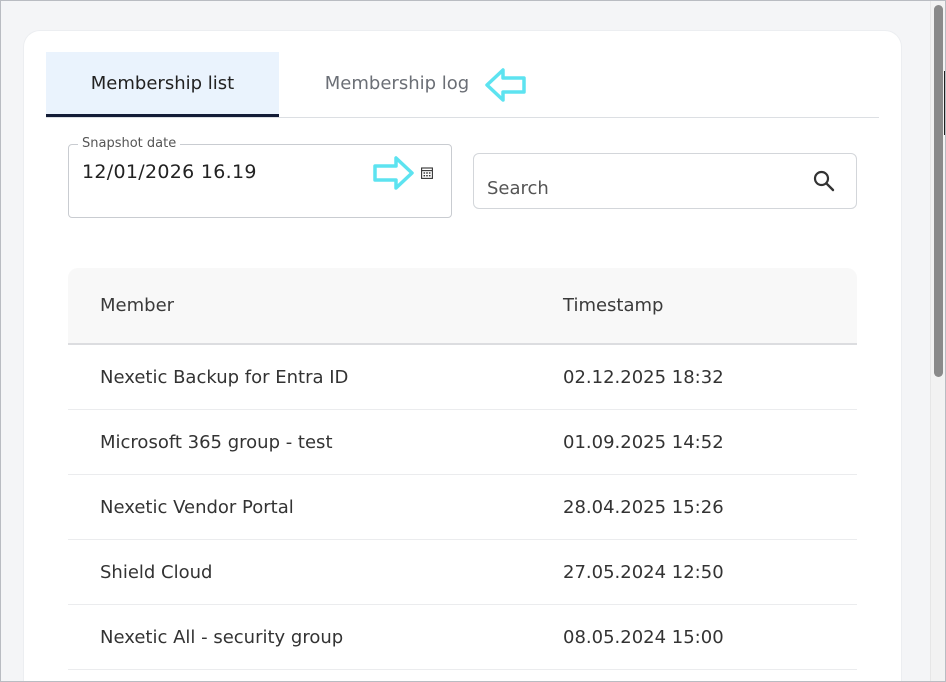  Describe the element at coordinates (216, 442) in the screenshot. I see `member-cell: Microsoft 365 group - test` at that location.